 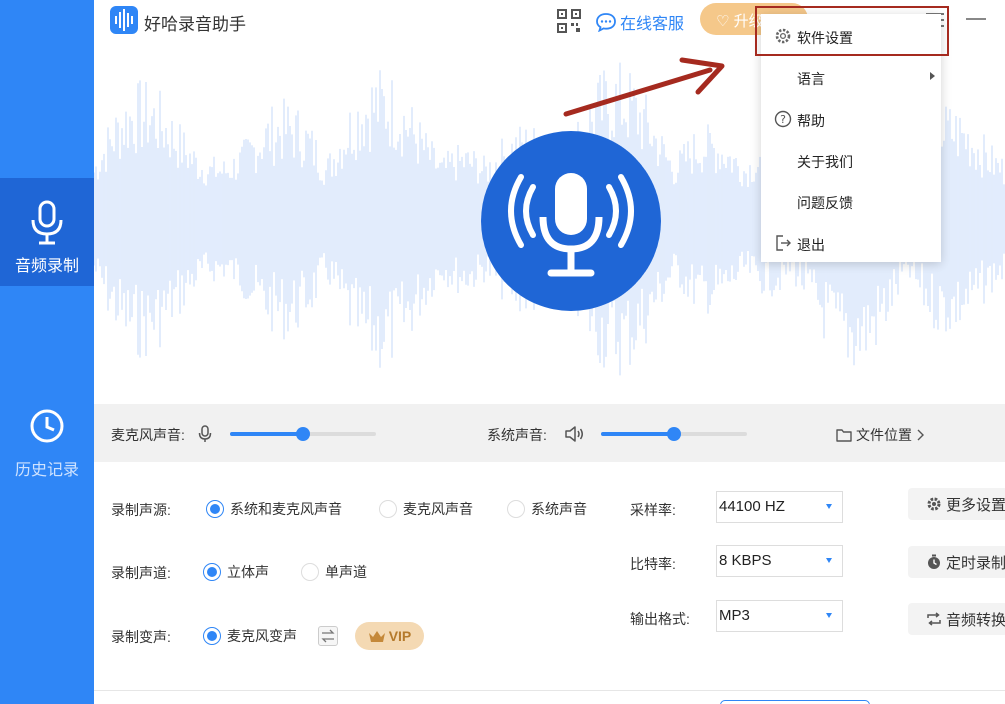 What do you see at coordinates (141, 573) in the screenshot?
I see `channel-label: 录制声道:` at bounding box center [141, 573].